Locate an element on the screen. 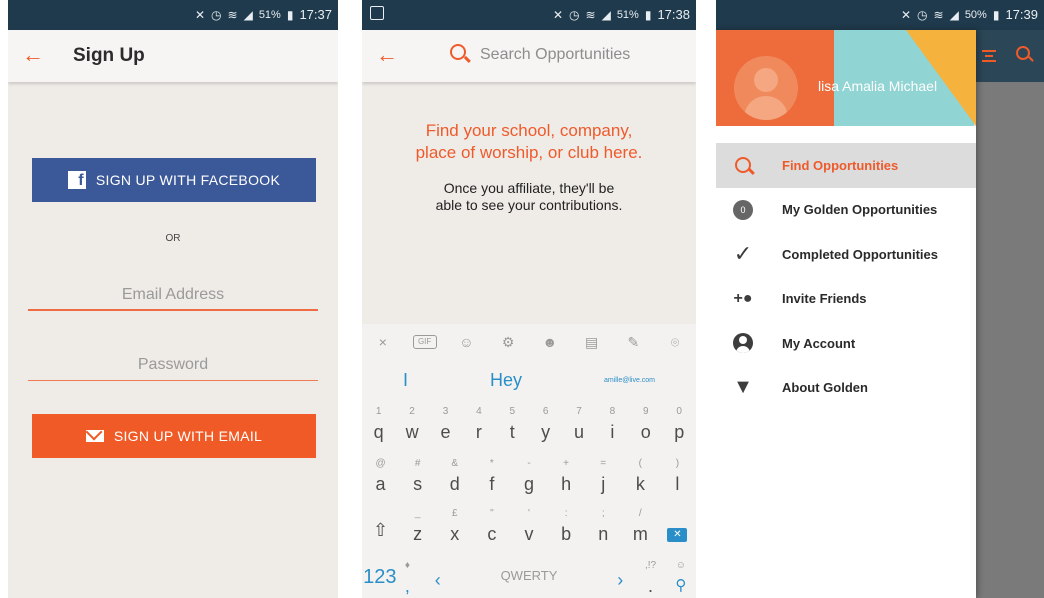  suggestion-bar: I Hey amille@live.com is located at coordinates (529, 380).